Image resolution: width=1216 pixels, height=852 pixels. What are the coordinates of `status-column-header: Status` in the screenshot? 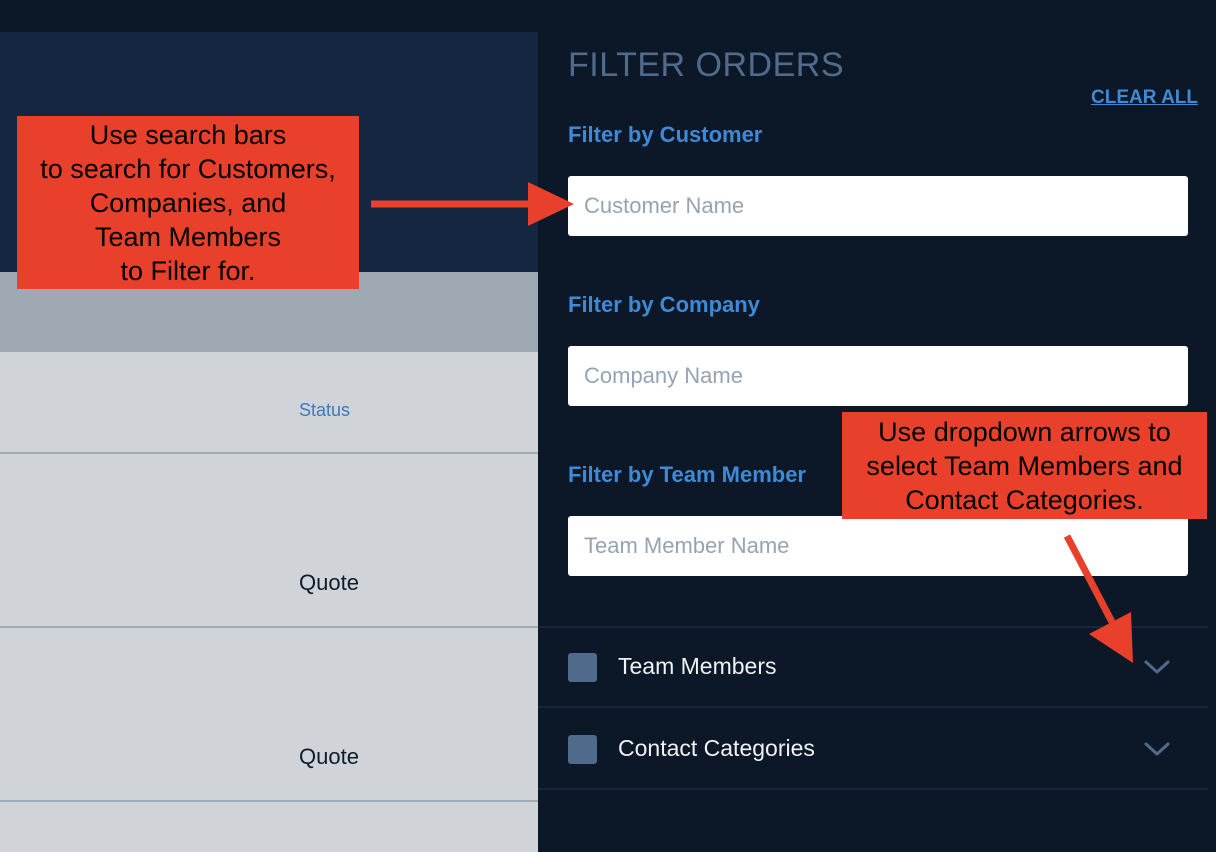 It's located at (324, 410).